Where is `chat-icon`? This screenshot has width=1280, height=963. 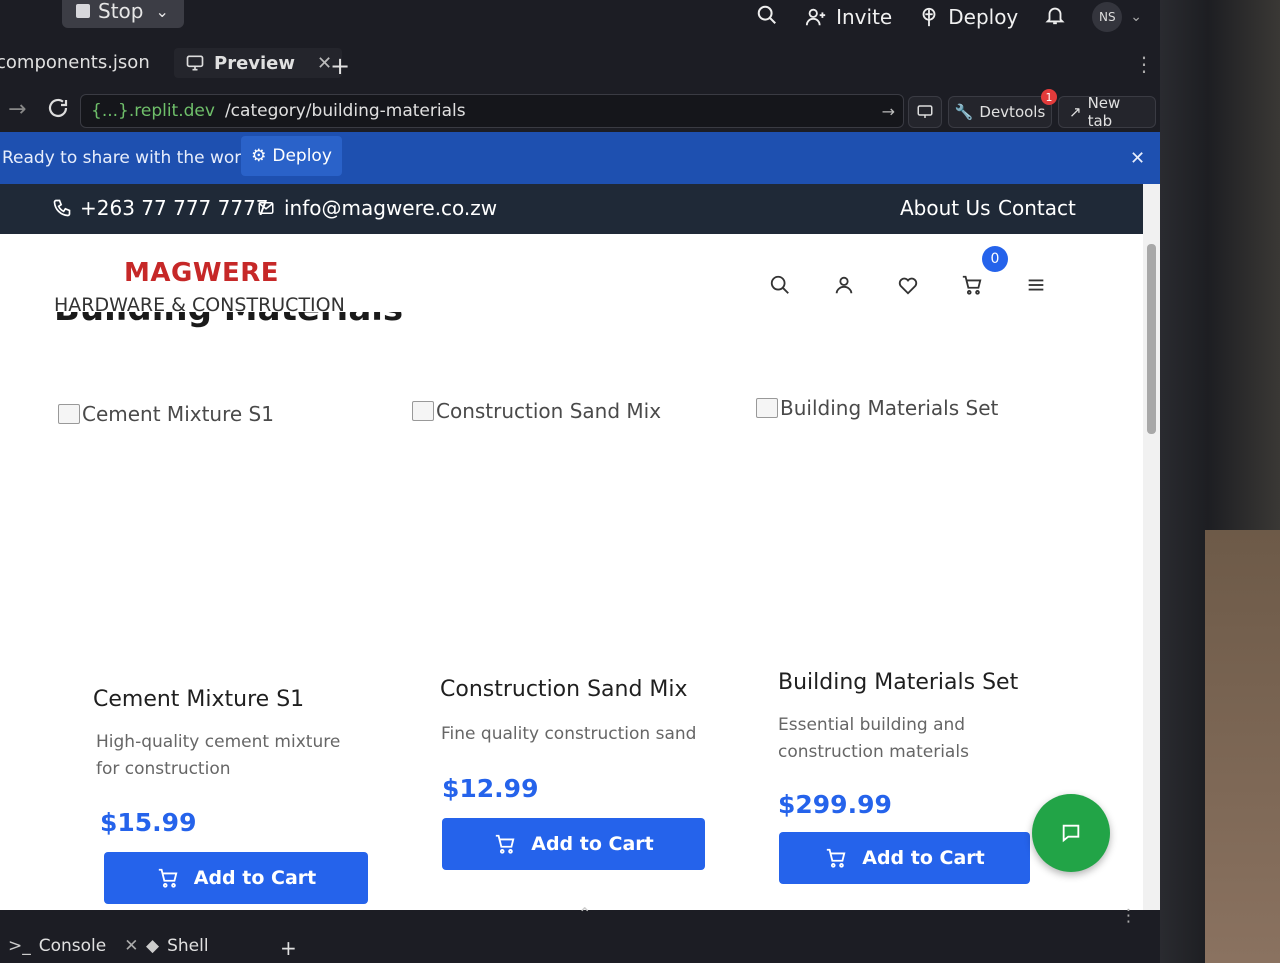
chat-icon is located at coordinates (1071, 833).